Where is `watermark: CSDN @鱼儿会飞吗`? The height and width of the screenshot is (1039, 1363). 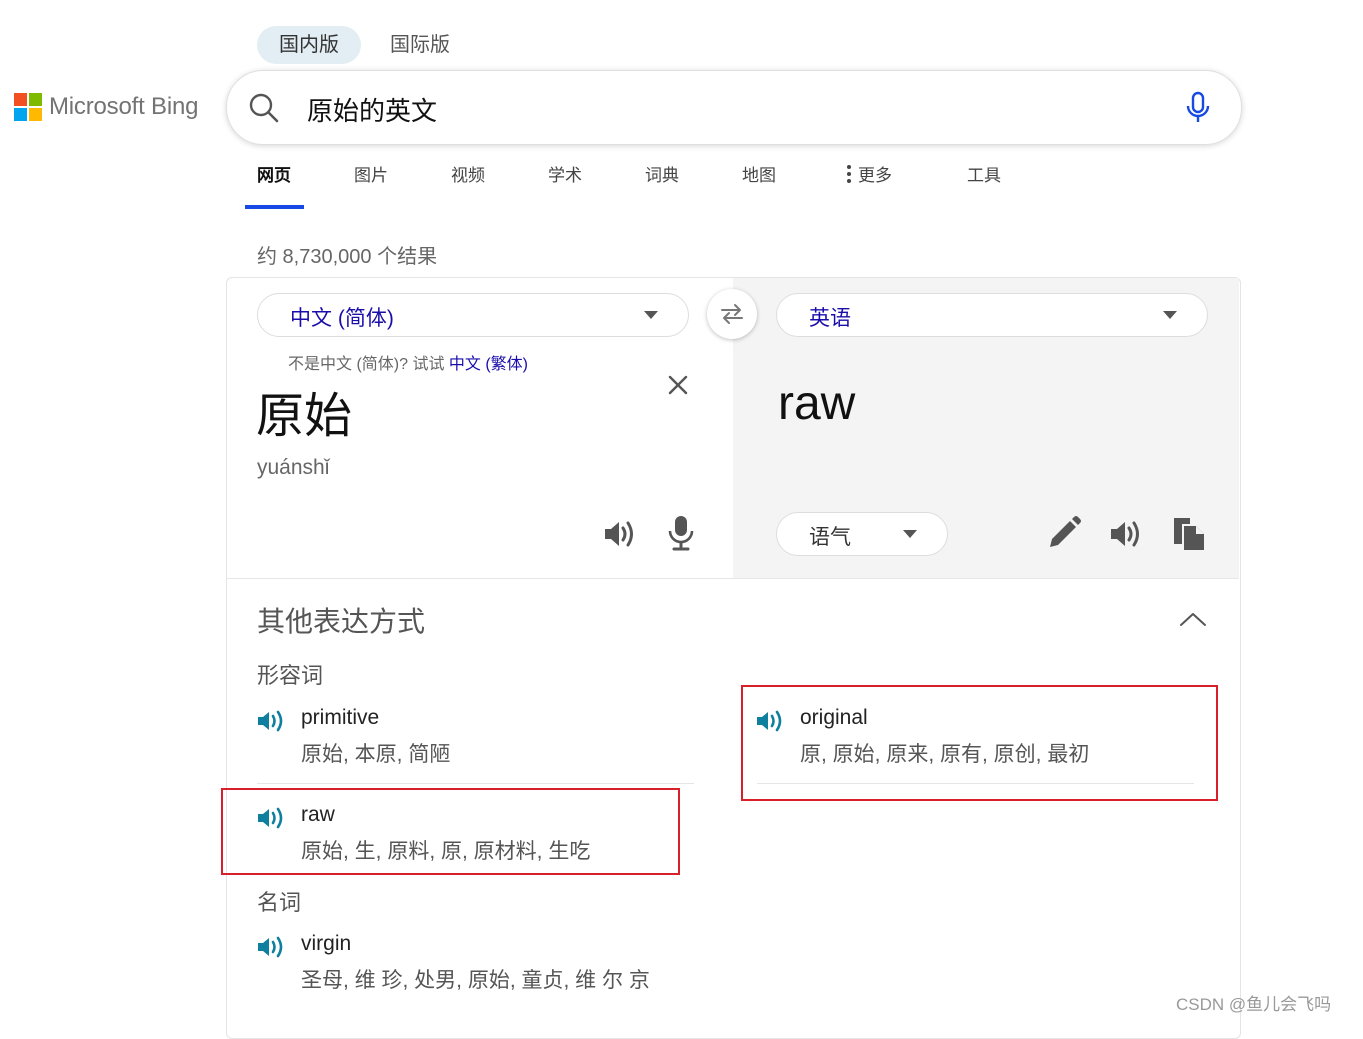
watermark: CSDN @鱼儿会飞吗 is located at coordinates (1254, 1004).